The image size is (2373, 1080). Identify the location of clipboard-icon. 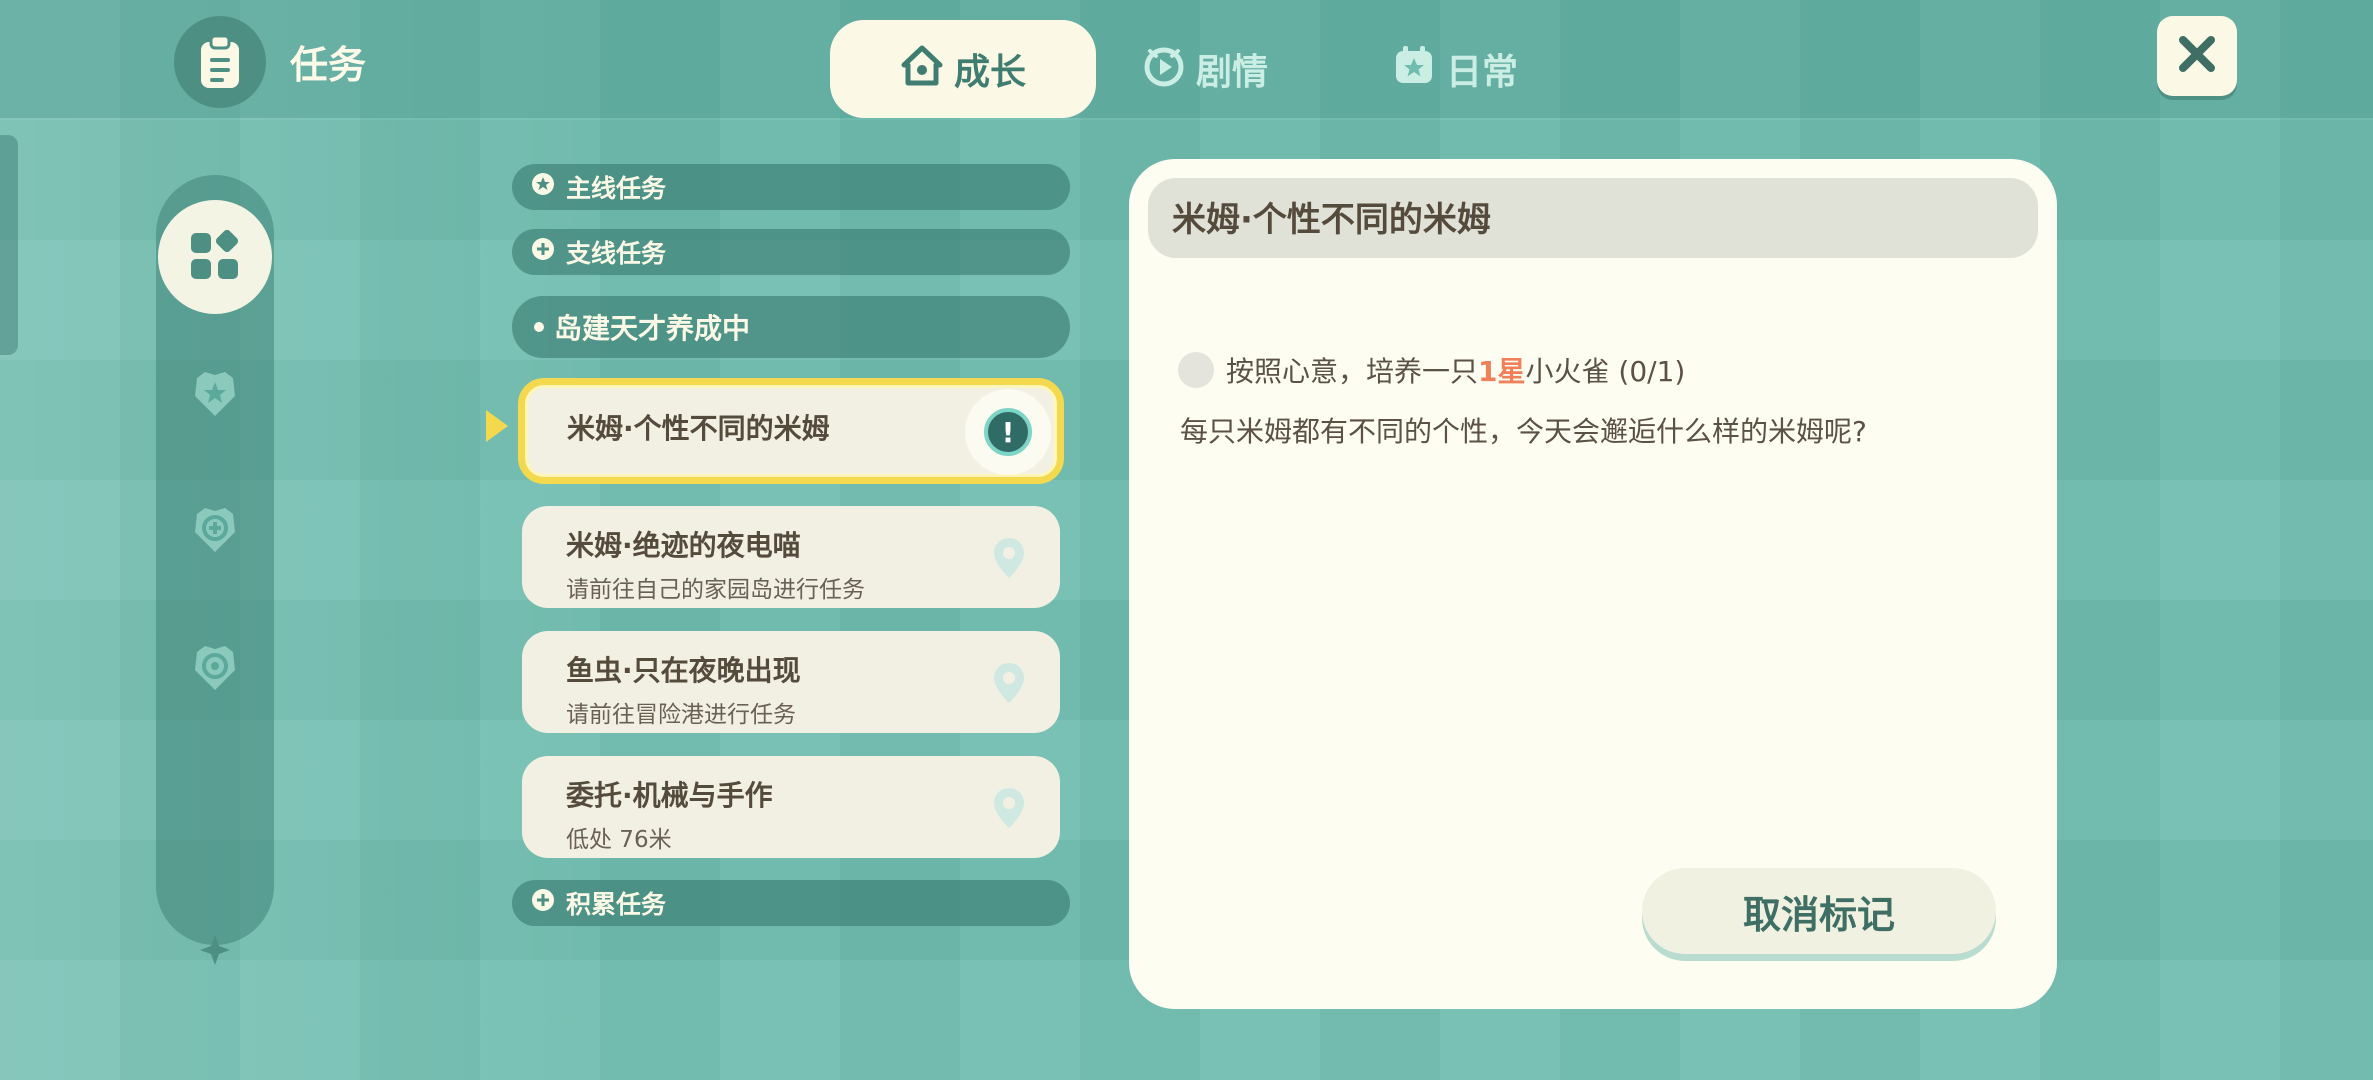
(220, 62).